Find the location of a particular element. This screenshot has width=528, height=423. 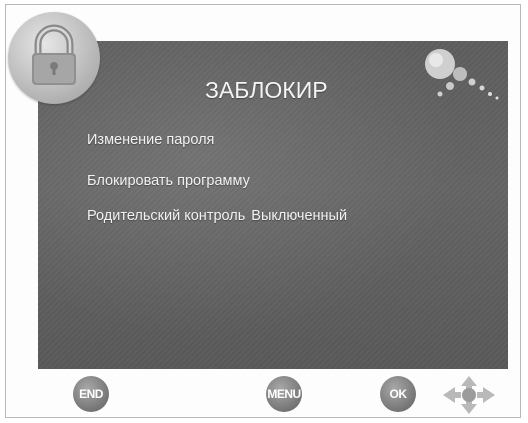

menu-item-lock-program: Блокировать программу is located at coordinates (168, 181).